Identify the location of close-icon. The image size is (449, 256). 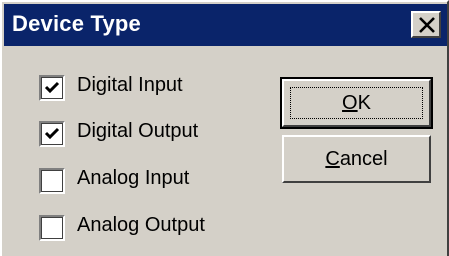
(427, 25).